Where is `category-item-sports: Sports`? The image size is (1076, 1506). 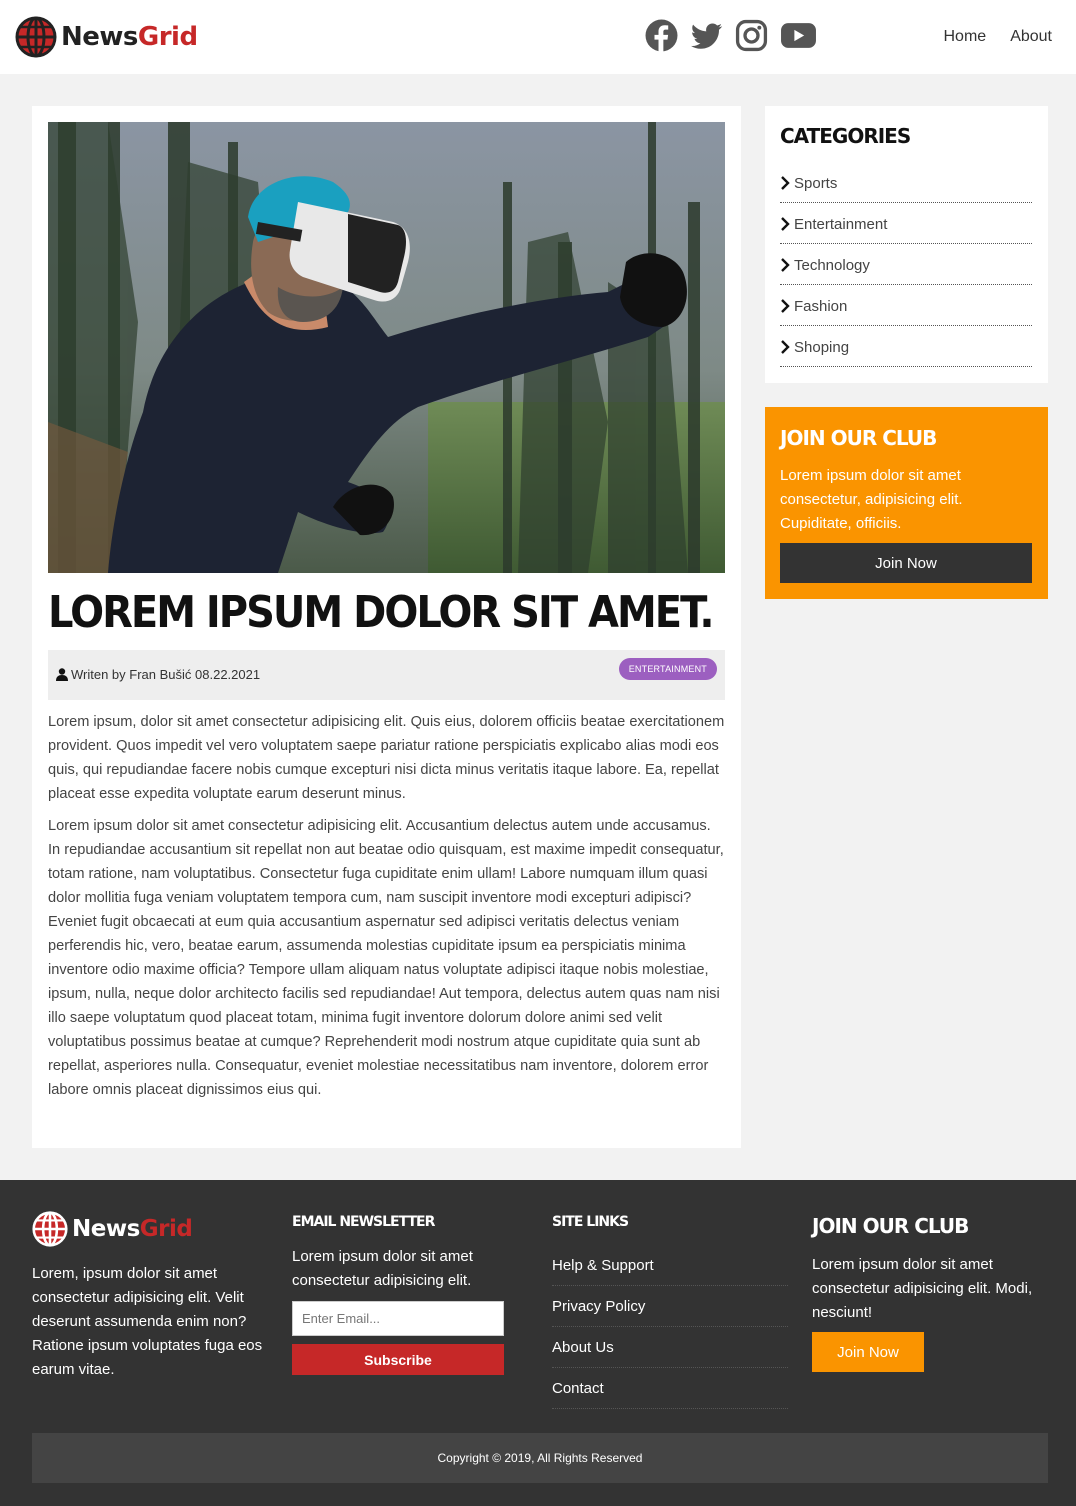
category-item-sports: Sports is located at coordinates (906, 182).